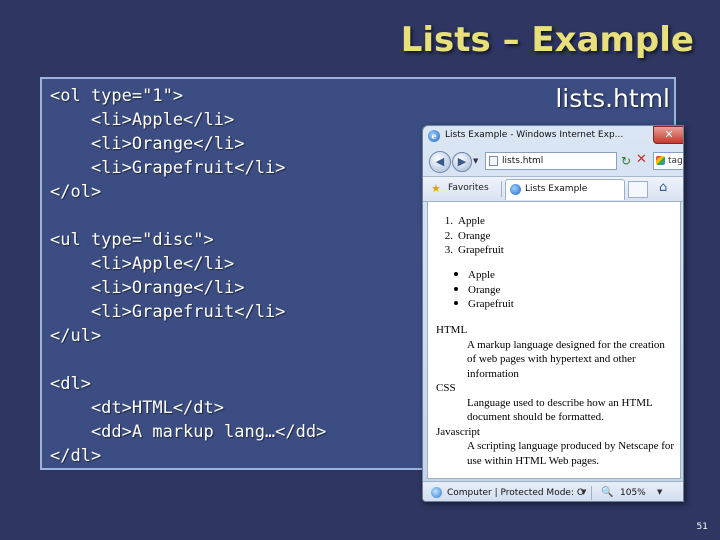 This screenshot has width=720, height=540. I want to click on toolbar-divider, so click(501, 189).